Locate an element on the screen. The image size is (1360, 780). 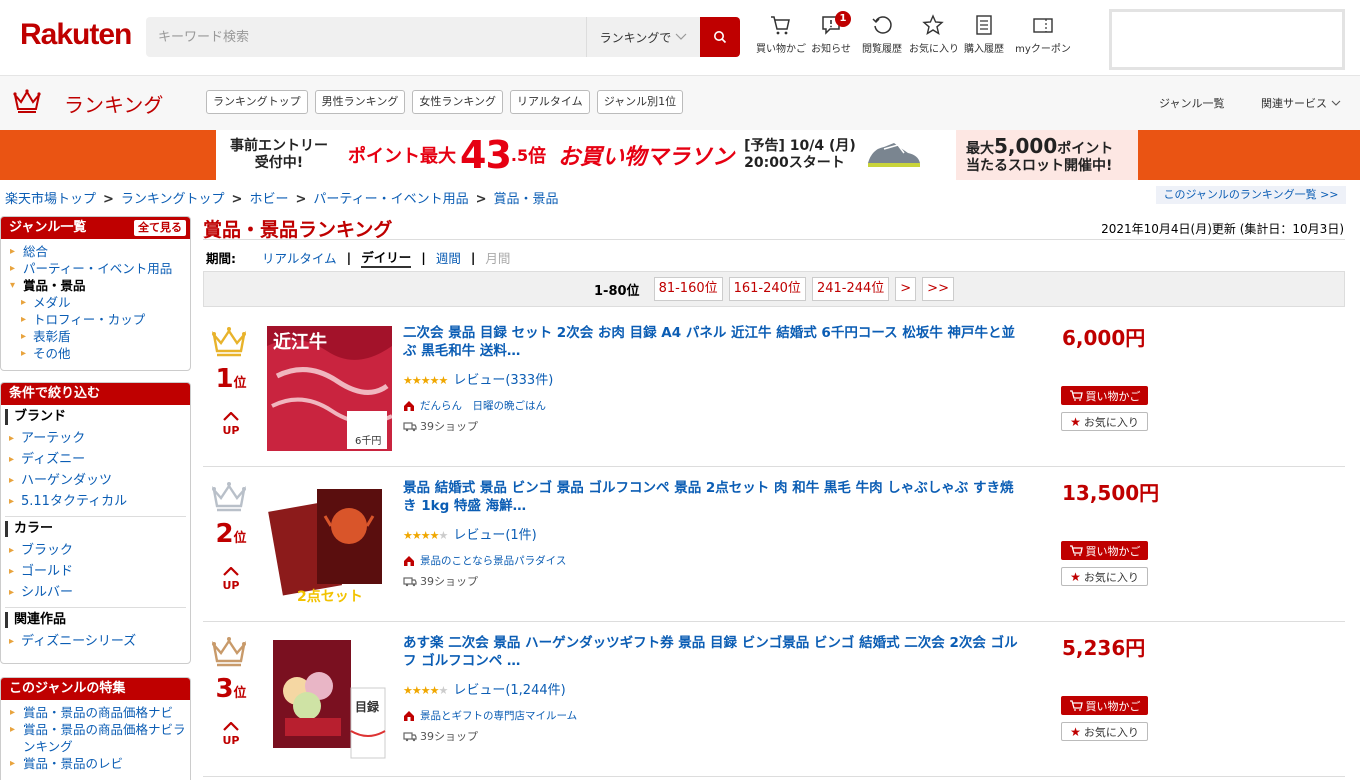
breadcrumb-item: パーティー・イベント用品 is located at coordinates (390, 199).